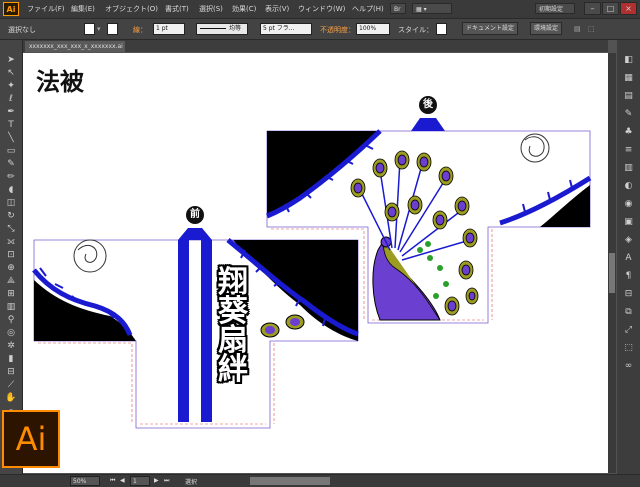 The width and height of the screenshot is (640, 487). I want to click on swatches-panel-icon: ▤, so click(628, 96).